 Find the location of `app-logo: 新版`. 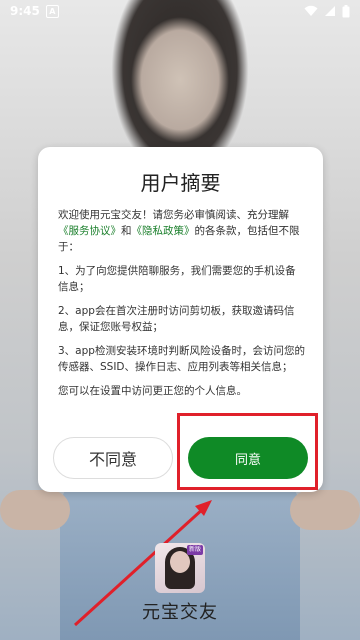

app-logo: 新版 is located at coordinates (180, 568).